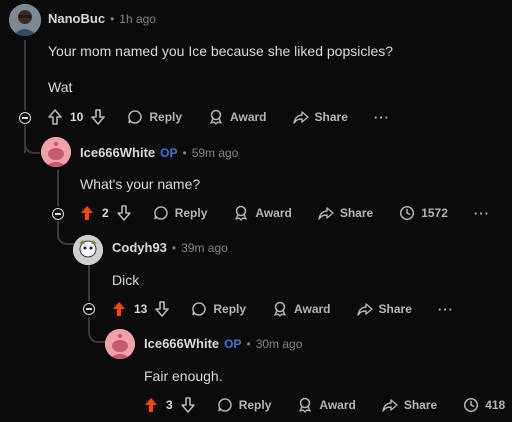 Image resolution: width=512 pixels, height=422 pixels. Describe the element at coordinates (137, 19) in the screenshot. I see `timestamp: 1h ago` at that location.